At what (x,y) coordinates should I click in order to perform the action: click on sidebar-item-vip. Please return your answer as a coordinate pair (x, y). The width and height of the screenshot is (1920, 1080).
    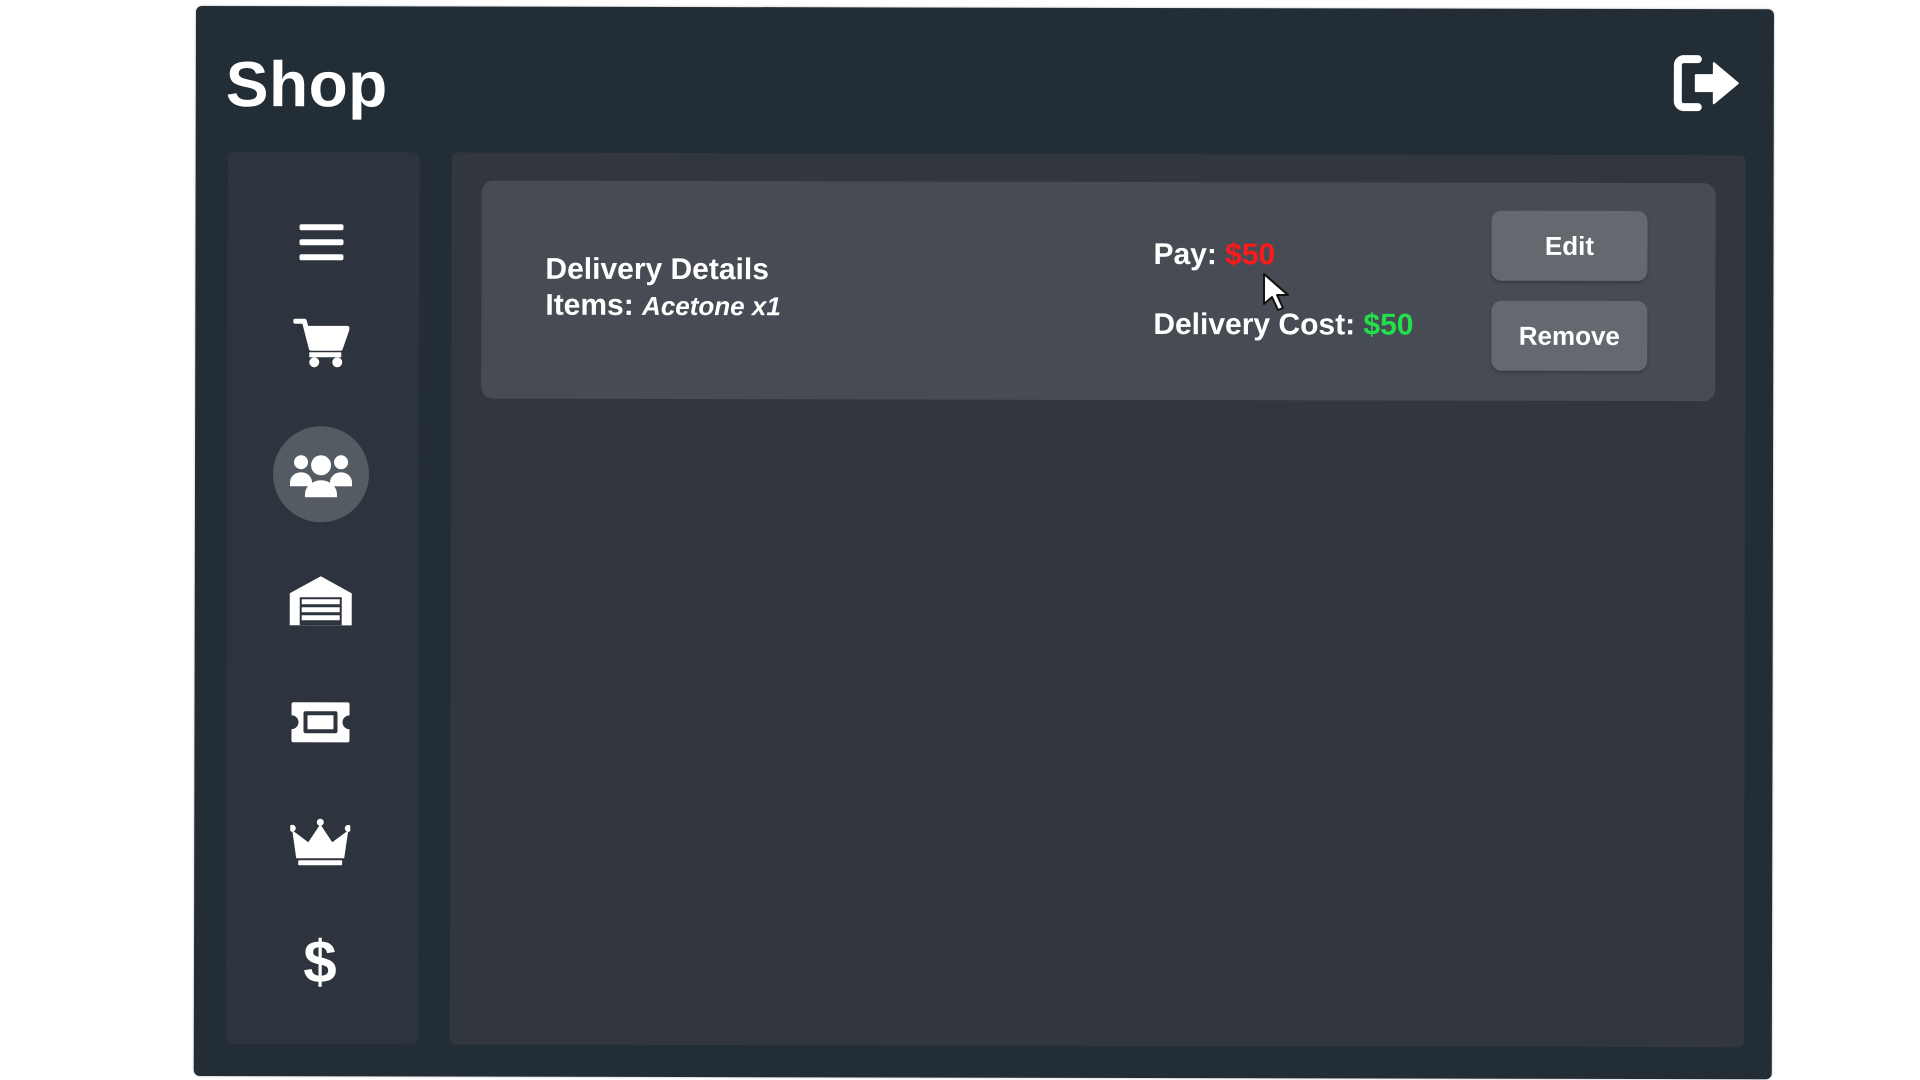
    Looking at the image, I should click on (320, 842).